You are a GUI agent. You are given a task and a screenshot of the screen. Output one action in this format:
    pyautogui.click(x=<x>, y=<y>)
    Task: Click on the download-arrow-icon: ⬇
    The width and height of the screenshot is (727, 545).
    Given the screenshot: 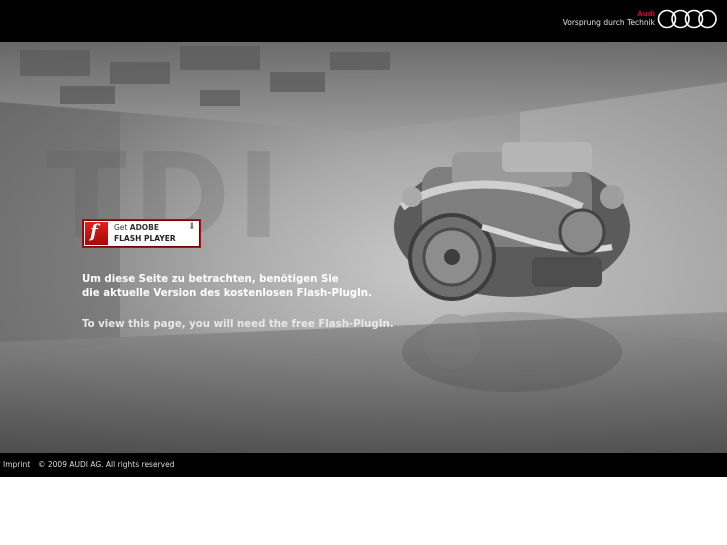 What is the action you would take?
    pyautogui.click(x=192, y=227)
    